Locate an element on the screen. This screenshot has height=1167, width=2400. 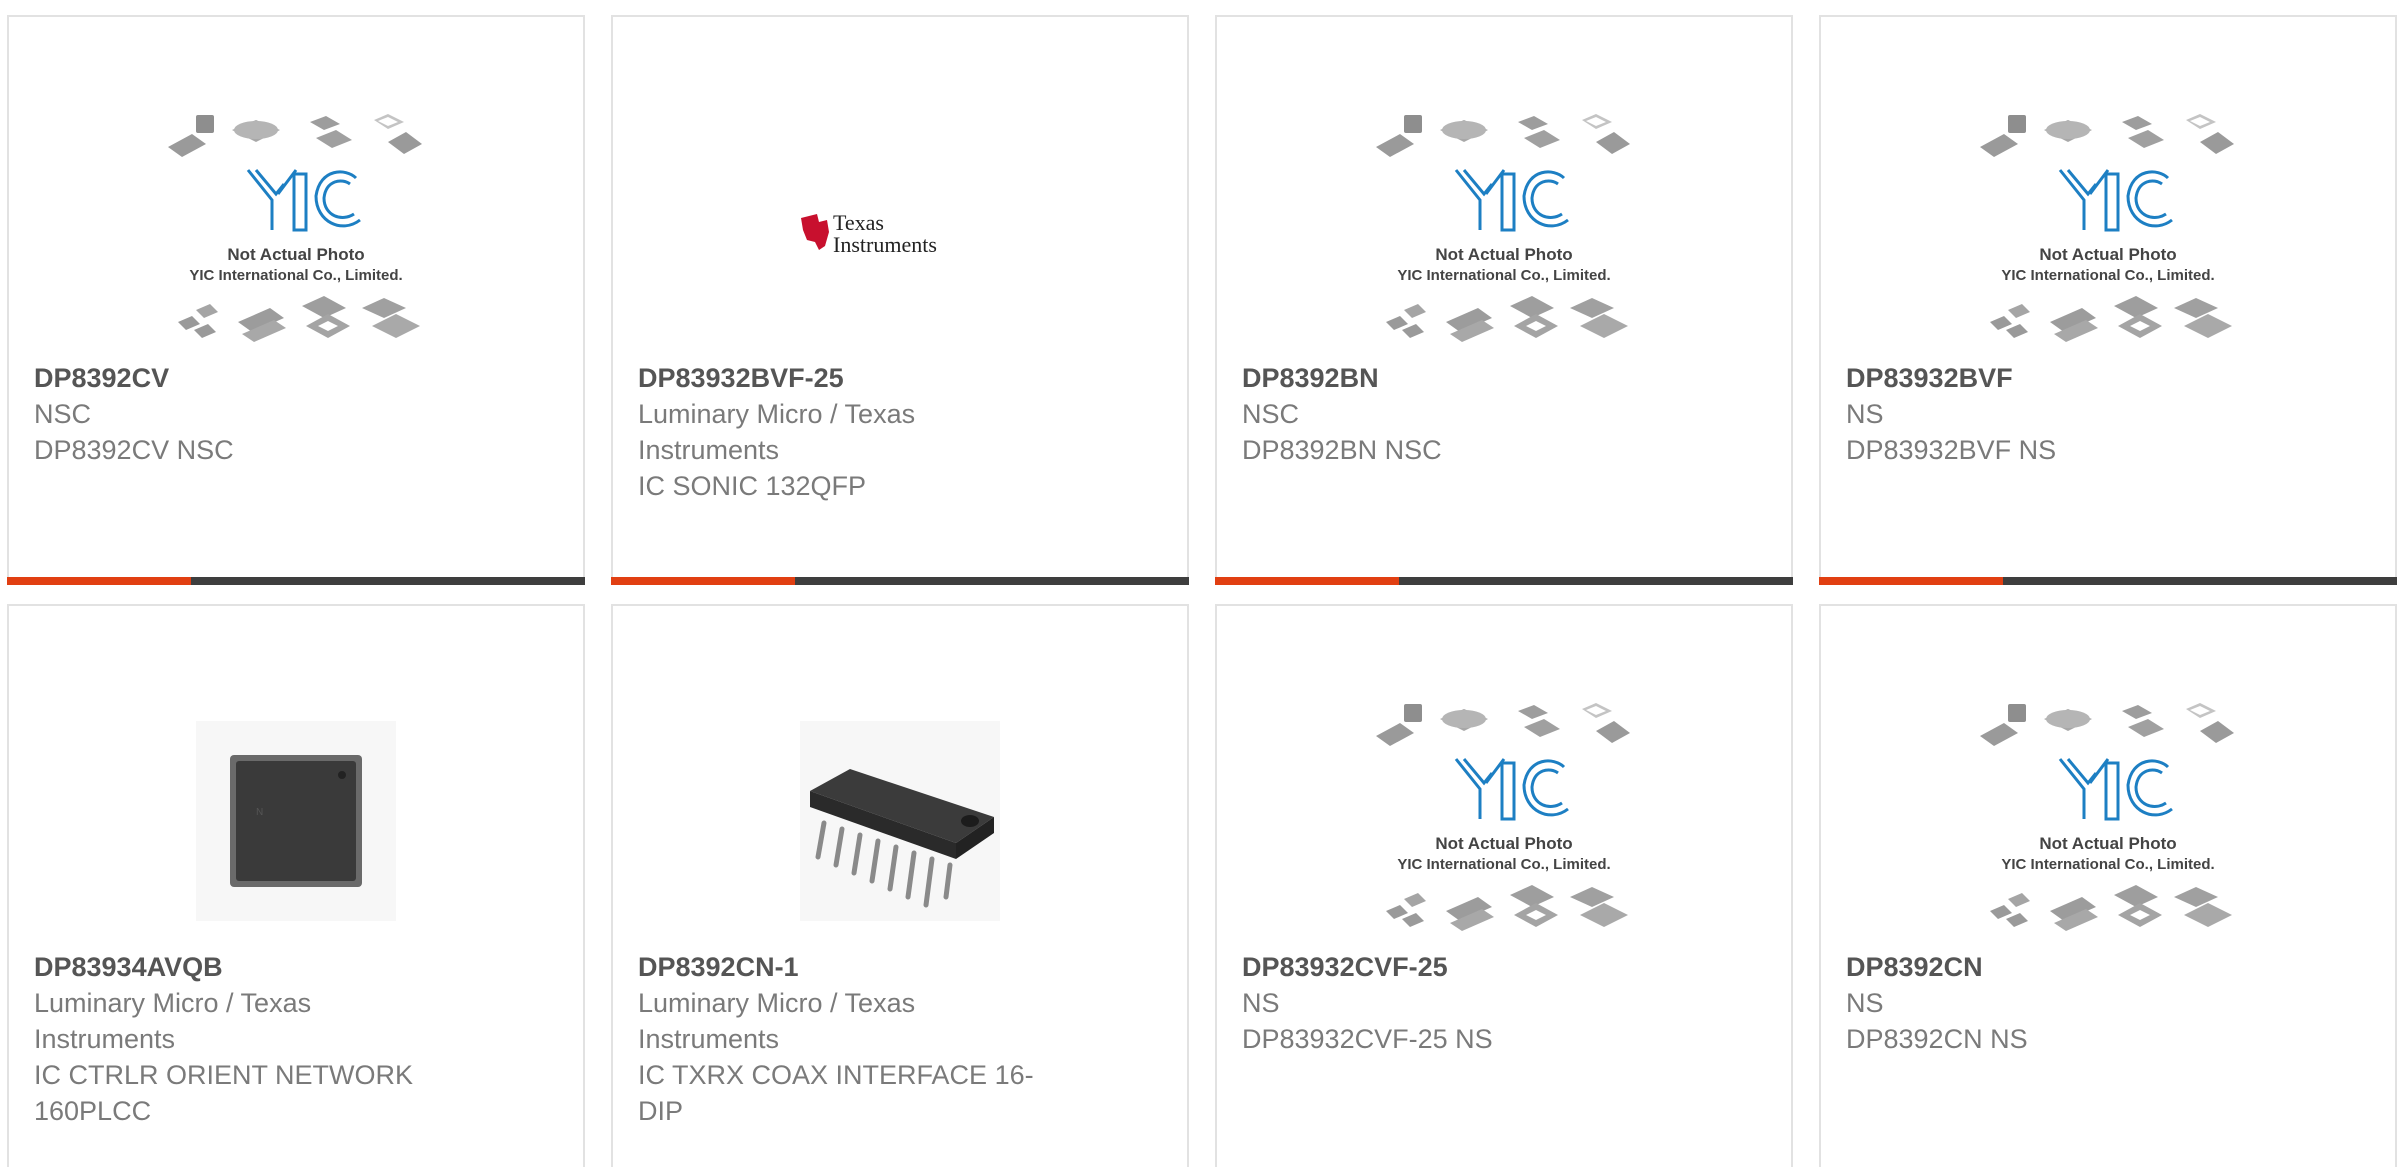
product-info: DP83932CVF-25 NS DP83932CVF-25 NS is located at coordinates (1457, 1003).